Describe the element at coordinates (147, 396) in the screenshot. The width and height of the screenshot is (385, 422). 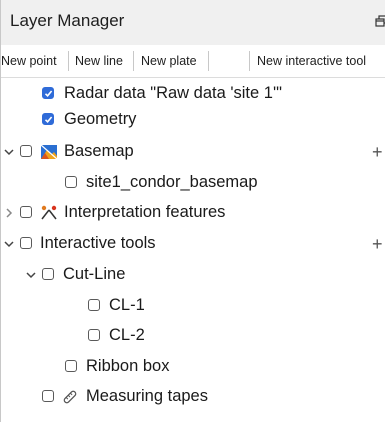
I see `measuring-tapes-label: Measuring tapes` at that location.